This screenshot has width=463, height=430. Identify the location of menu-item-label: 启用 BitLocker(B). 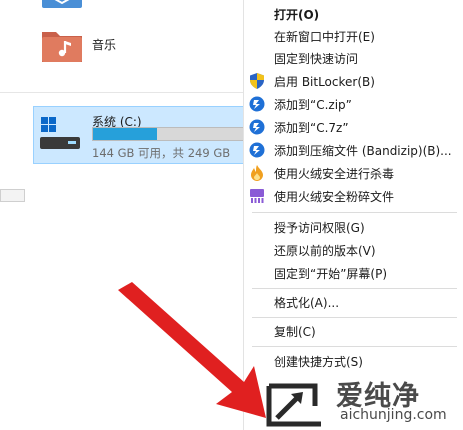
(324, 81).